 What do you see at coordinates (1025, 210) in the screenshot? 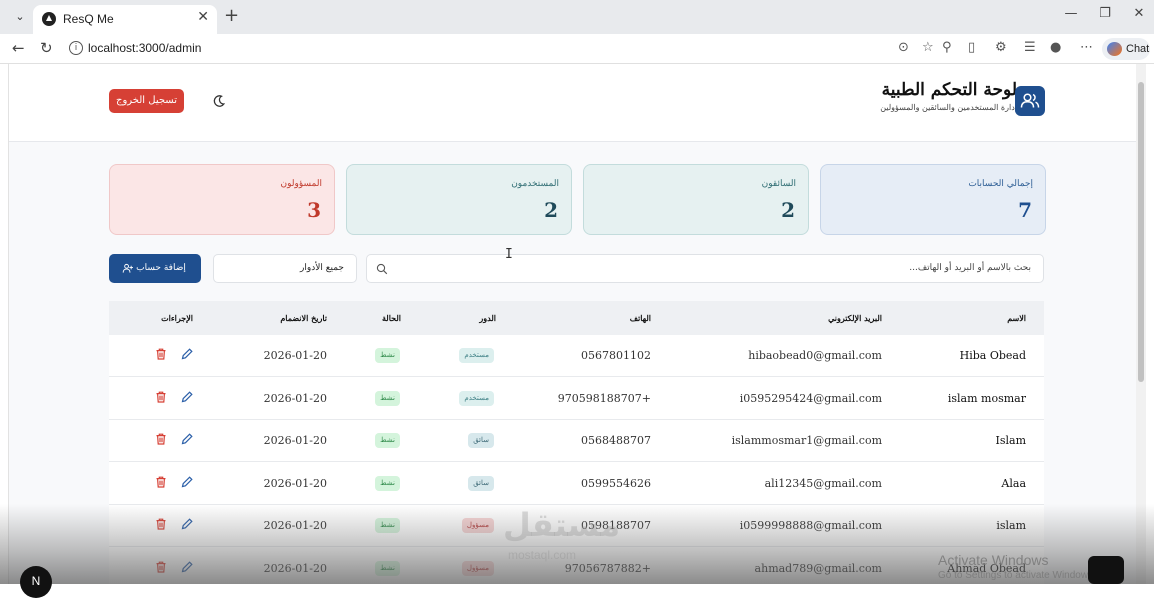
I see `stat-value: 7` at bounding box center [1025, 210].